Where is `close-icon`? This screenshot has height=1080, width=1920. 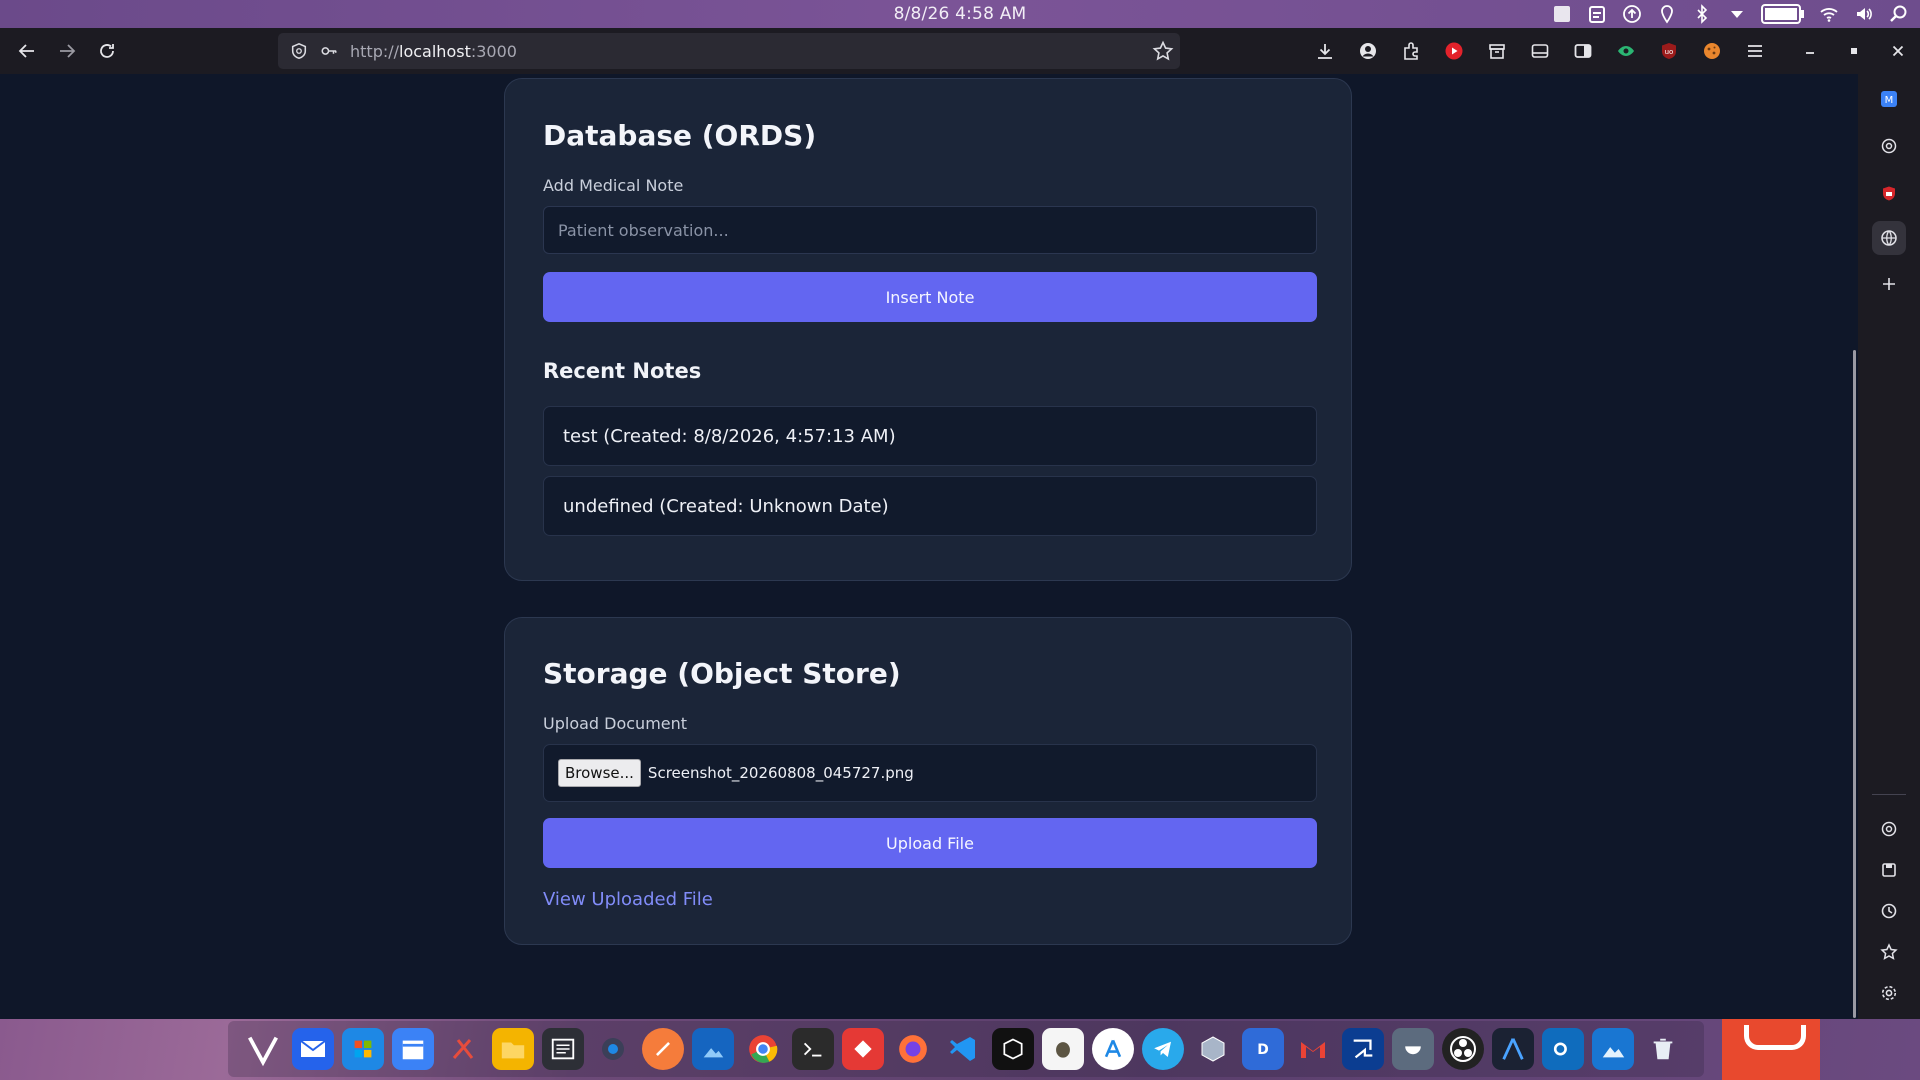 close-icon is located at coordinates (1898, 51).